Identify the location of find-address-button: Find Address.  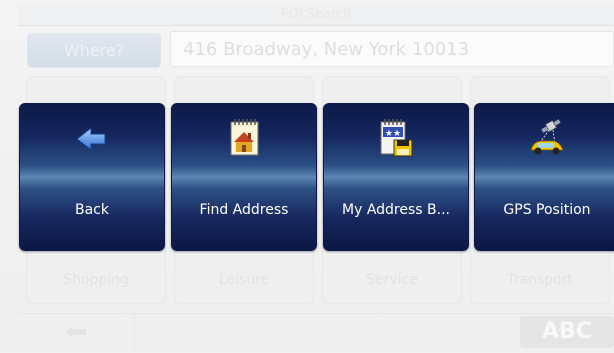
(244, 177).